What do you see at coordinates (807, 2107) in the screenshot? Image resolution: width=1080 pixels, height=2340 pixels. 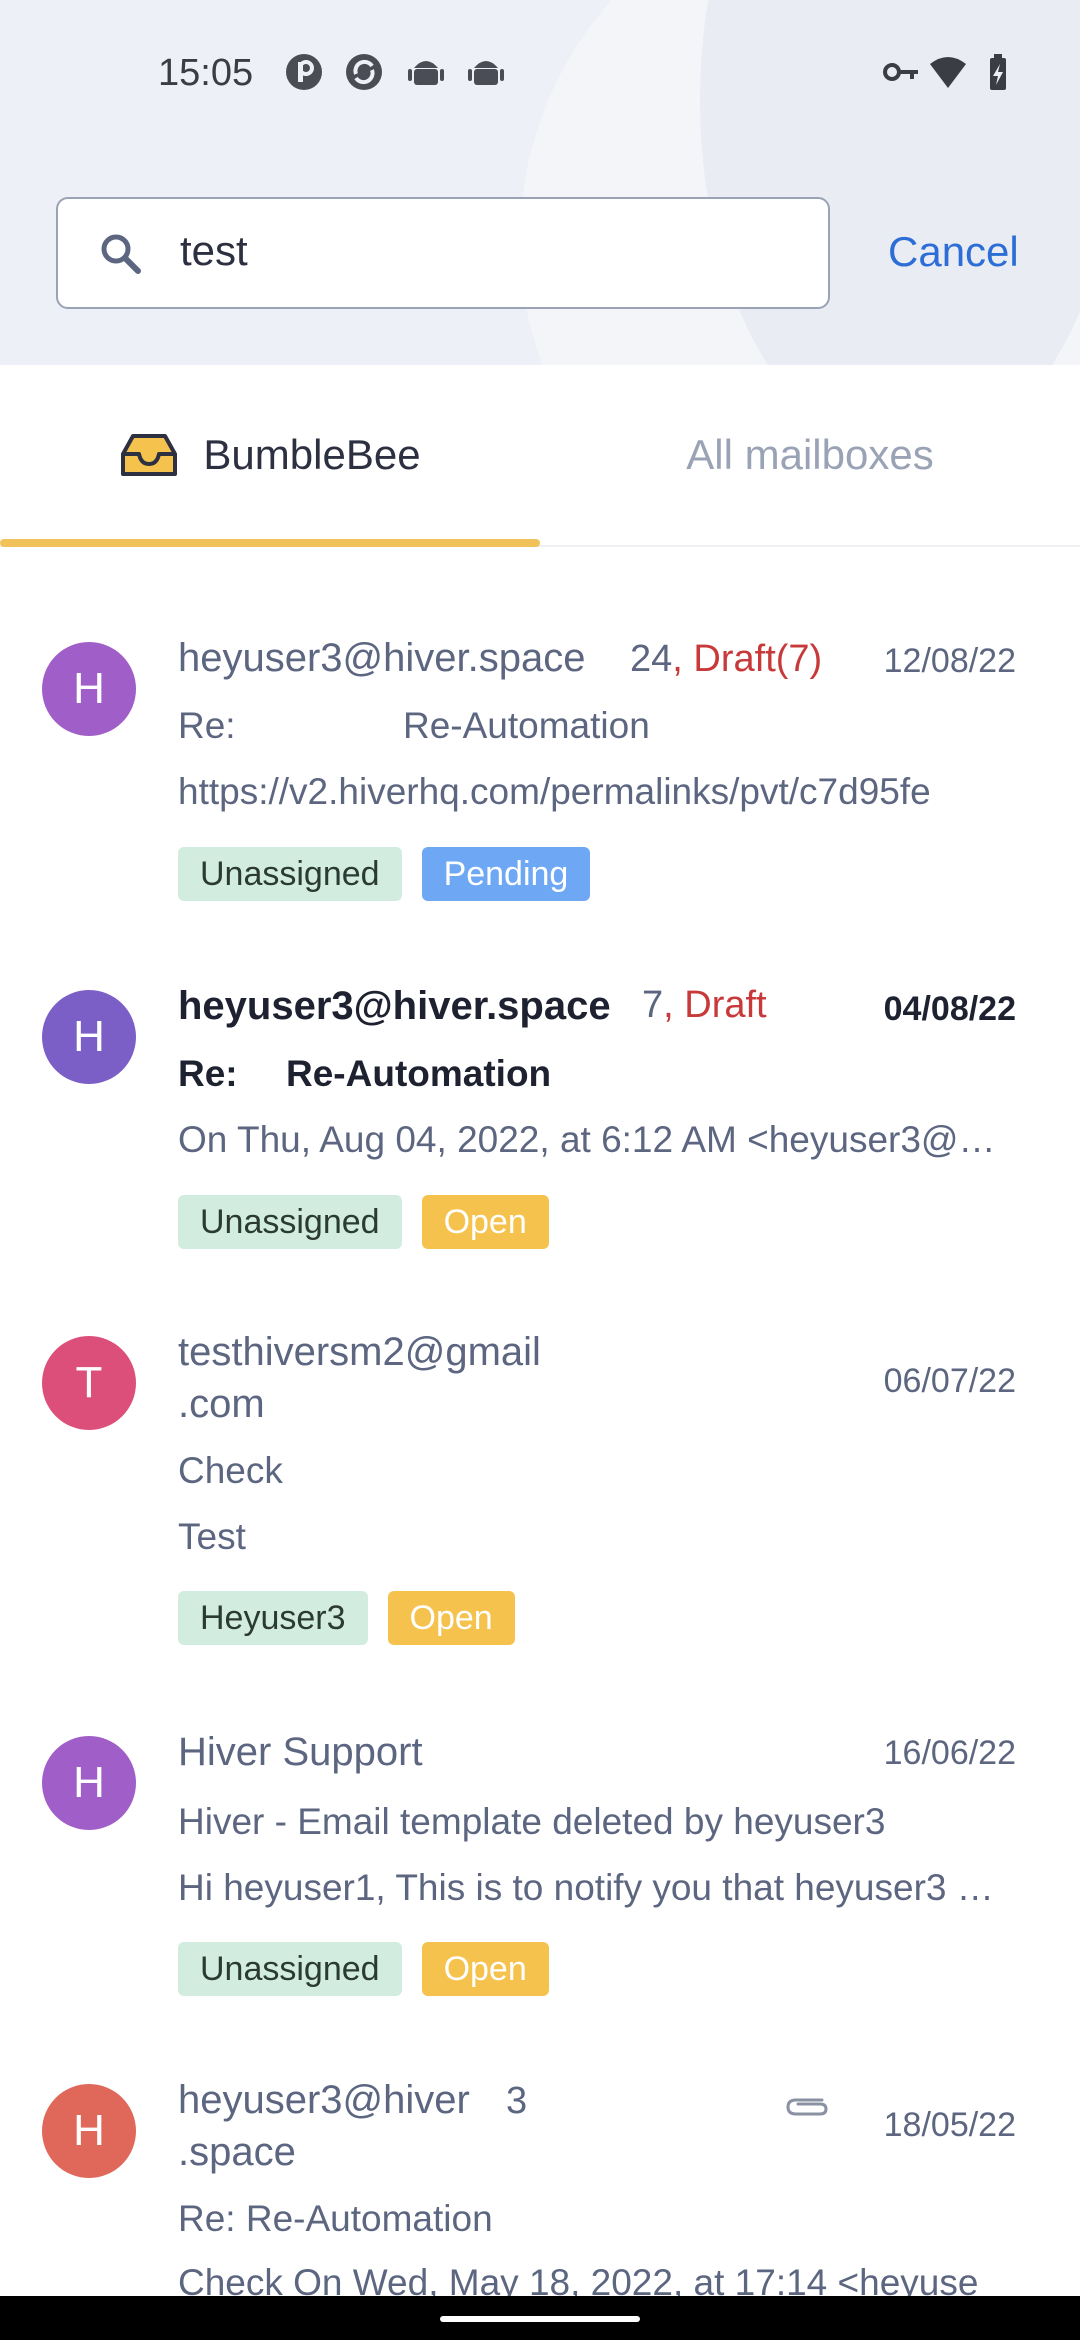 I see `attachment-icon` at bounding box center [807, 2107].